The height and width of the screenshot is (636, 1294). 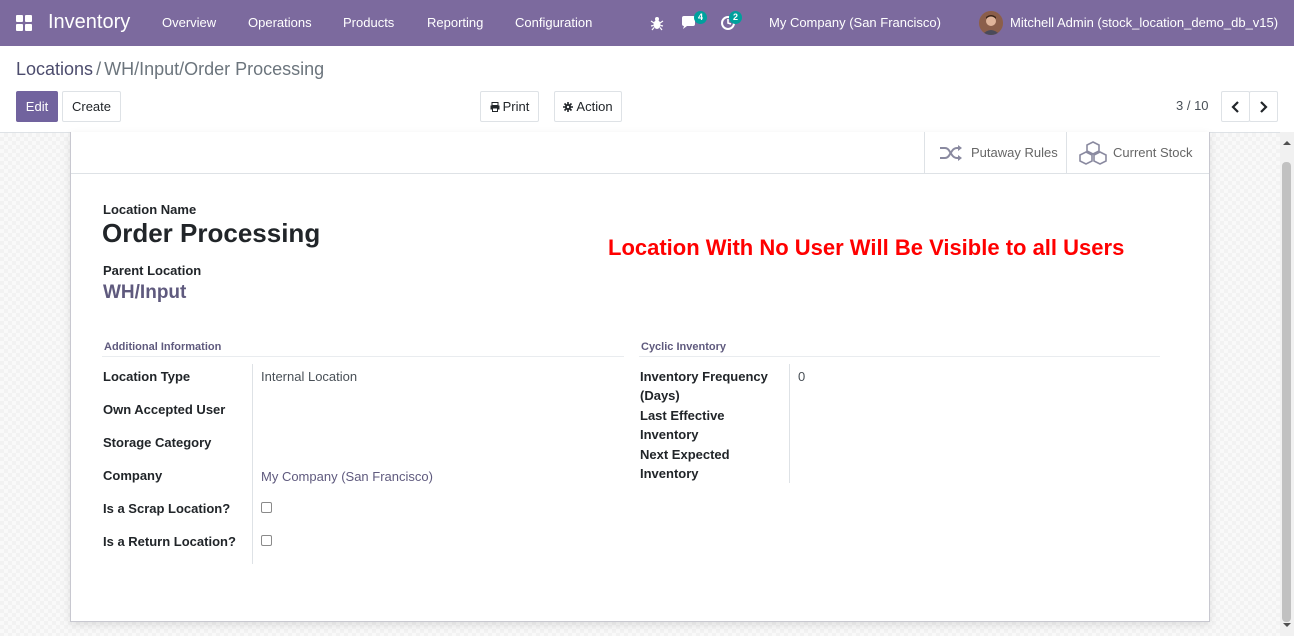 I want to click on create-button: Create, so click(x=91, y=106).